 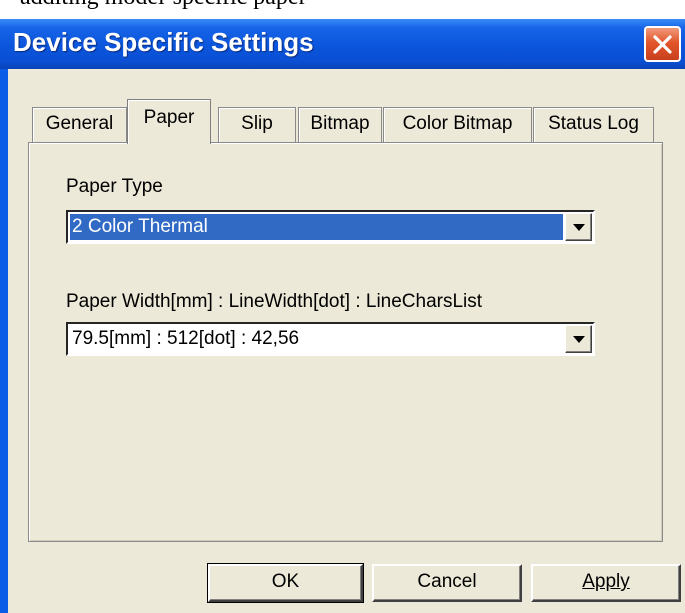 I want to click on close-icon, so click(x=662, y=44).